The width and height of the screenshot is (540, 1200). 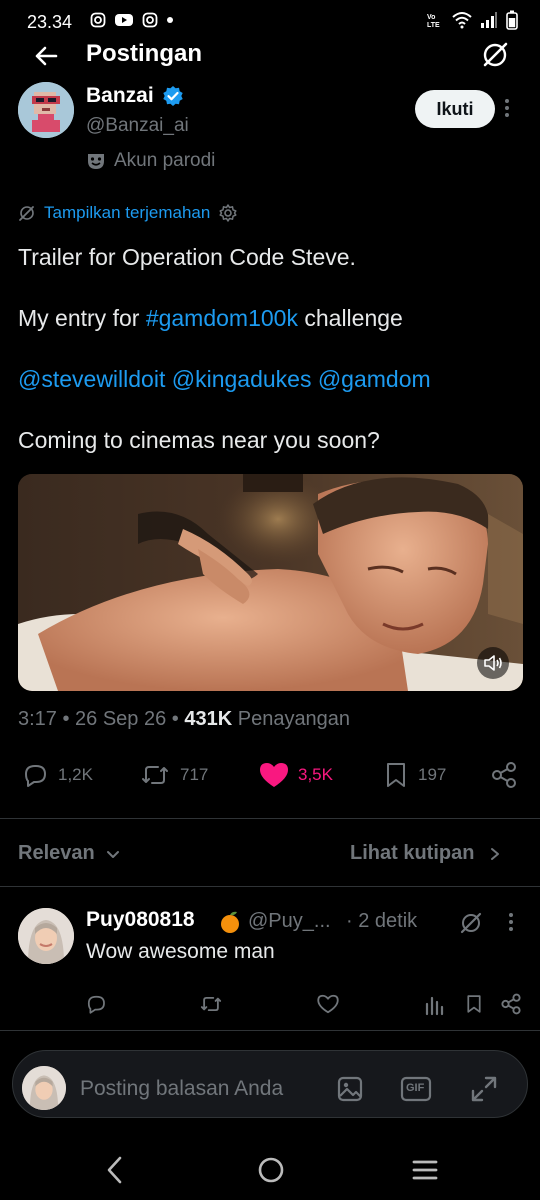 I want to click on back-button, so click(x=46, y=56).